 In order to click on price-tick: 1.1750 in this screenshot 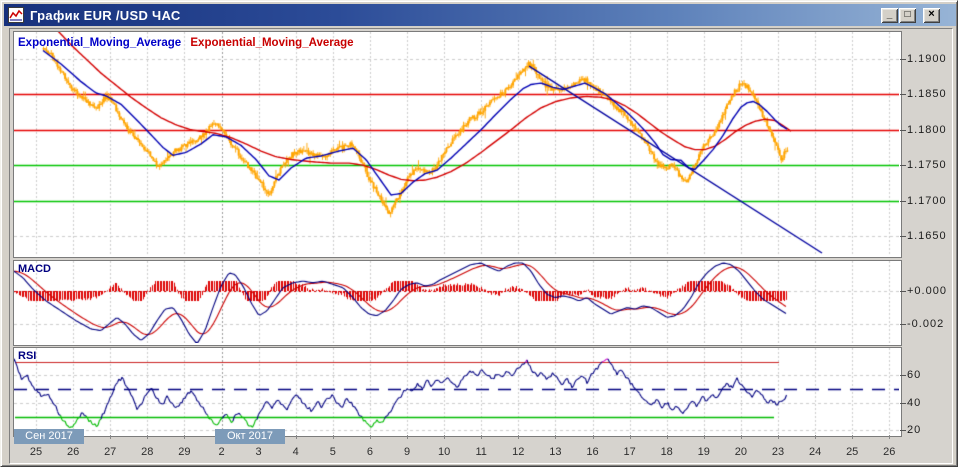, I will do `click(927, 165)`.